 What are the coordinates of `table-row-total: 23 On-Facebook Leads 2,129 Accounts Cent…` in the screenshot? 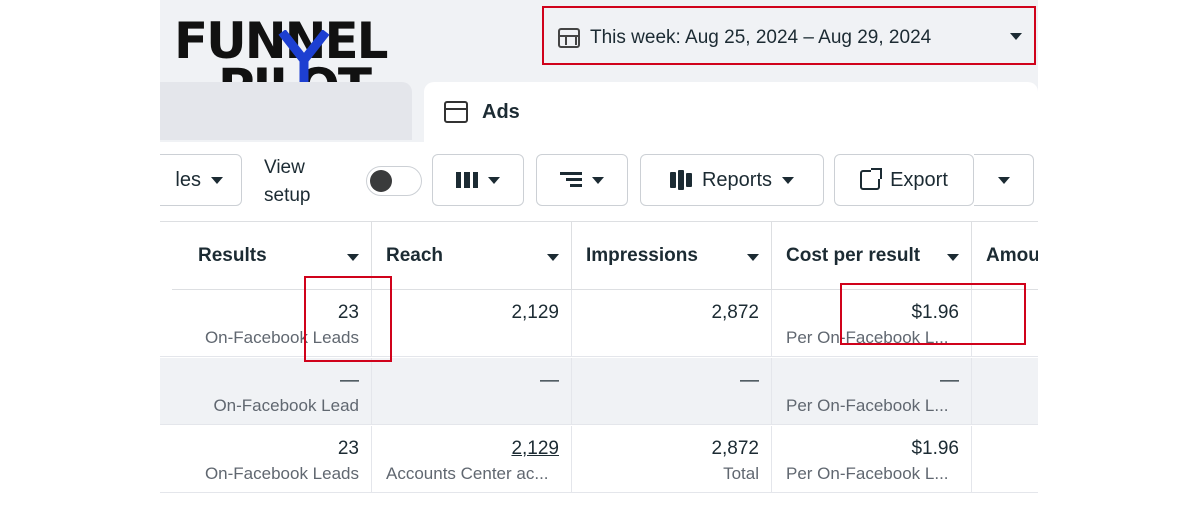 It's located at (599, 459).